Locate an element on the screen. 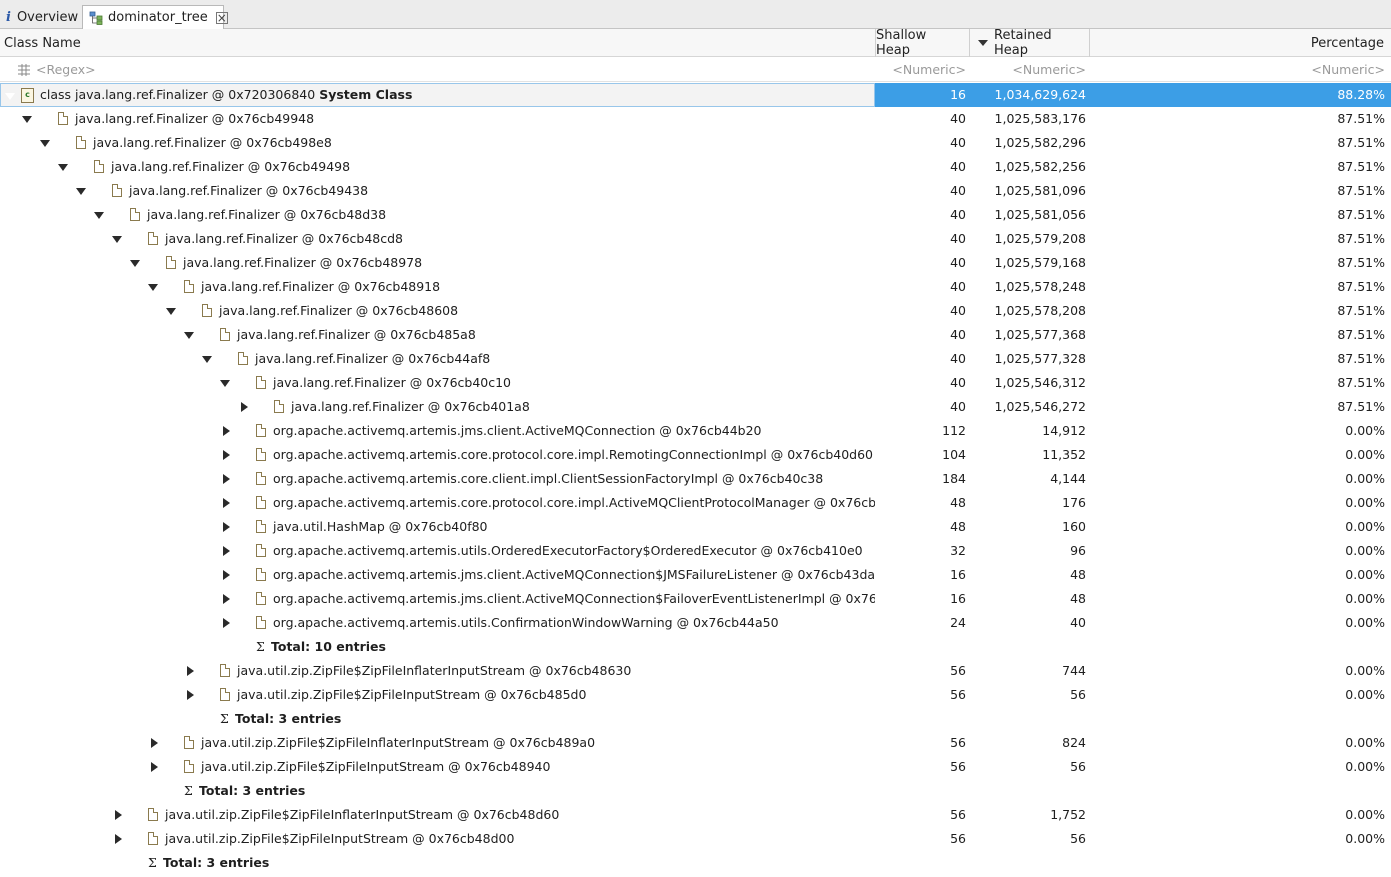 The image size is (1391, 877). column-header-retained-heap: Retained Heap is located at coordinates (1030, 43).